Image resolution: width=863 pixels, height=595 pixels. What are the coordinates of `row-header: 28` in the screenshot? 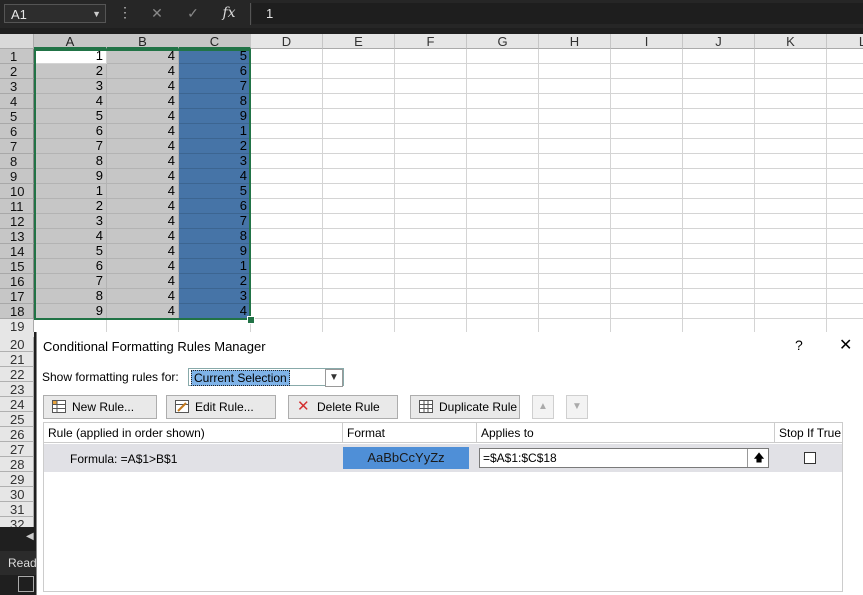 It's located at (17, 464).